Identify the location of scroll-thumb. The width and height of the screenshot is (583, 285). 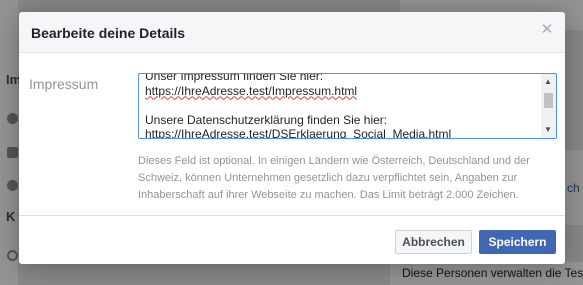
(548, 100).